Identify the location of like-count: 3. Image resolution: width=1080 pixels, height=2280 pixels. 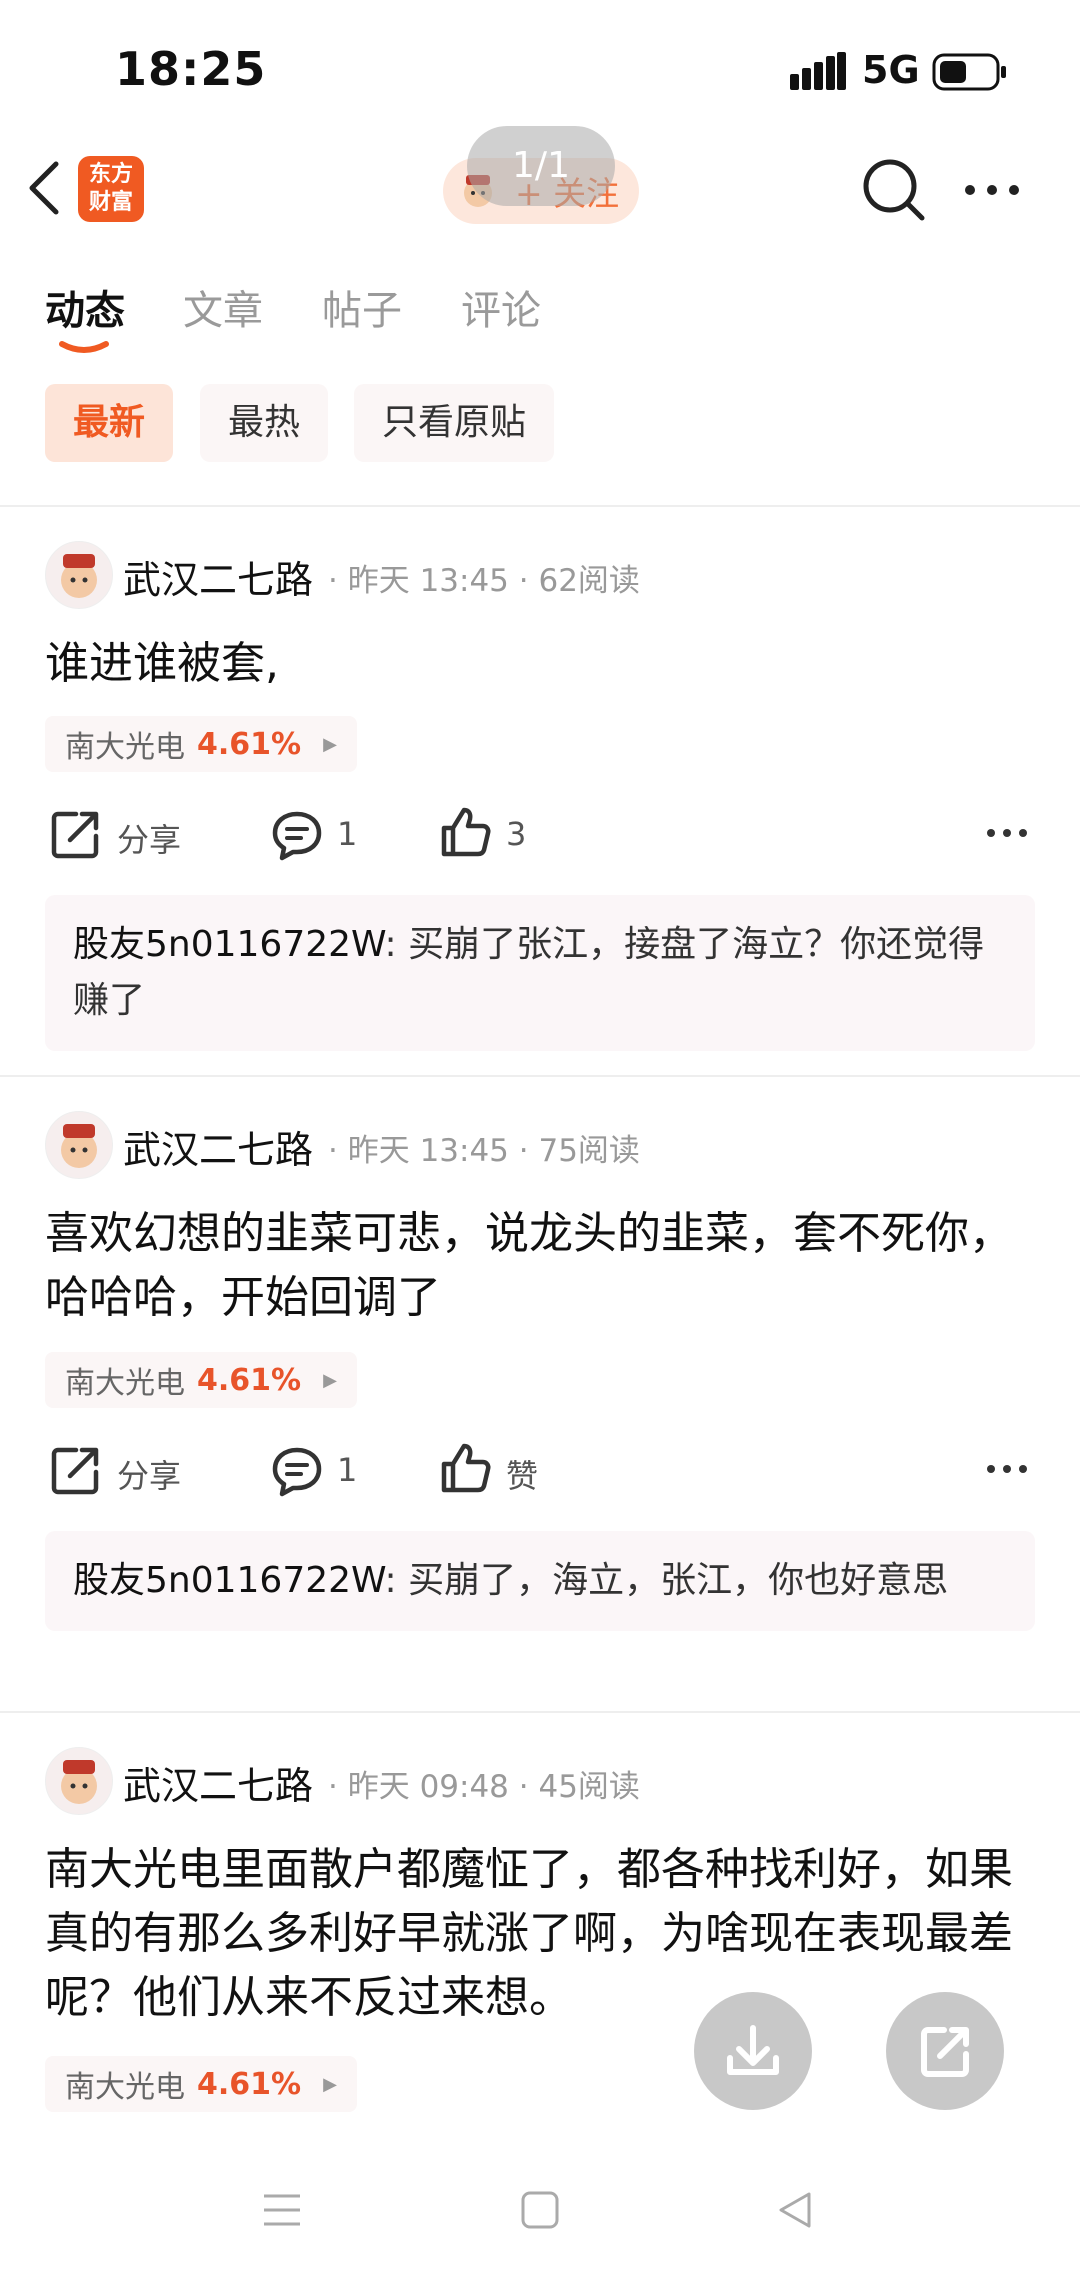
(516, 834).